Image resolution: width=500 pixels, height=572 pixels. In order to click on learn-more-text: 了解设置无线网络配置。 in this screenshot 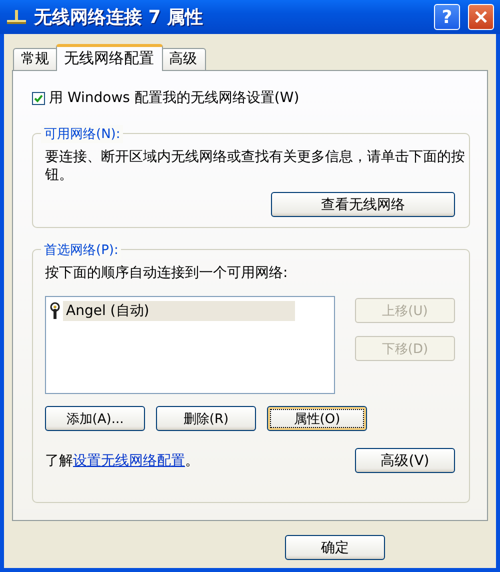, I will do `click(122, 461)`.